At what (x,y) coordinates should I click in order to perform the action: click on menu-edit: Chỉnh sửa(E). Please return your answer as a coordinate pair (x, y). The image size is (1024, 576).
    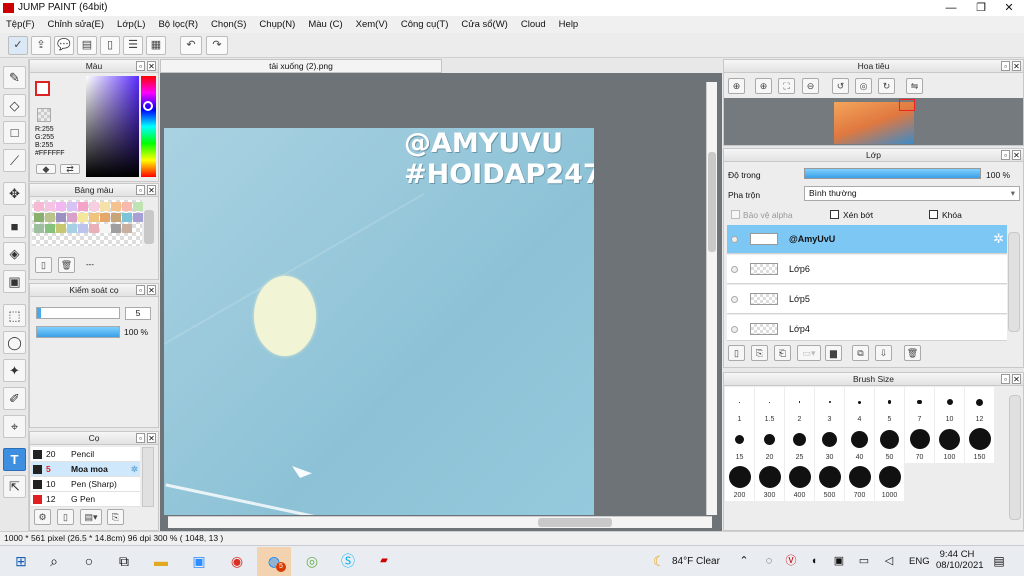
    Looking at the image, I should click on (77, 24).